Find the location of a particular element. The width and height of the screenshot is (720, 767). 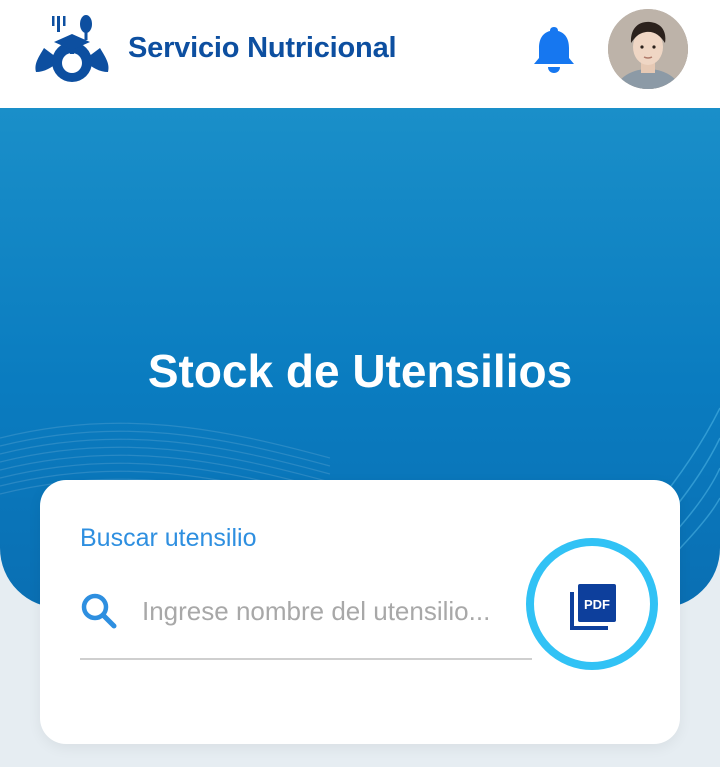

app-header: Servicio Nutricional is located at coordinates (360, 54).